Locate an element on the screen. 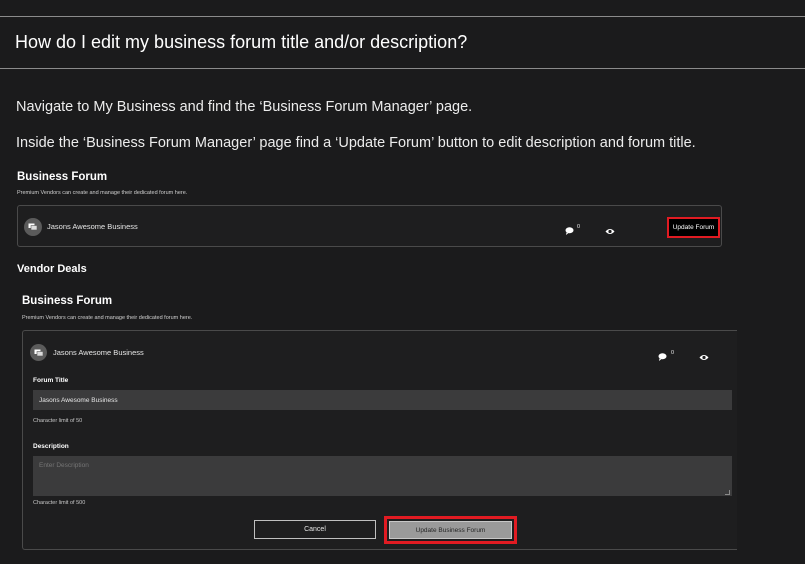 The height and width of the screenshot is (564, 805). forum-title-input is located at coordinates (382, 400).